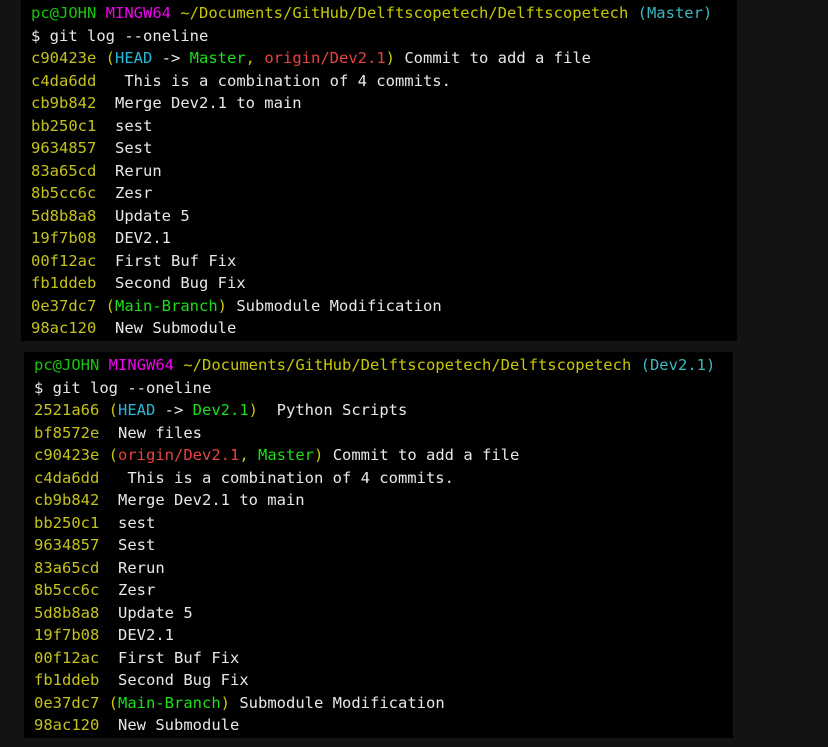 This screenshot has height=747, width=828. Describe the element at coordinates (421, 455) in the screenshot. I see `commit-message: Commit to add a file` at that location.